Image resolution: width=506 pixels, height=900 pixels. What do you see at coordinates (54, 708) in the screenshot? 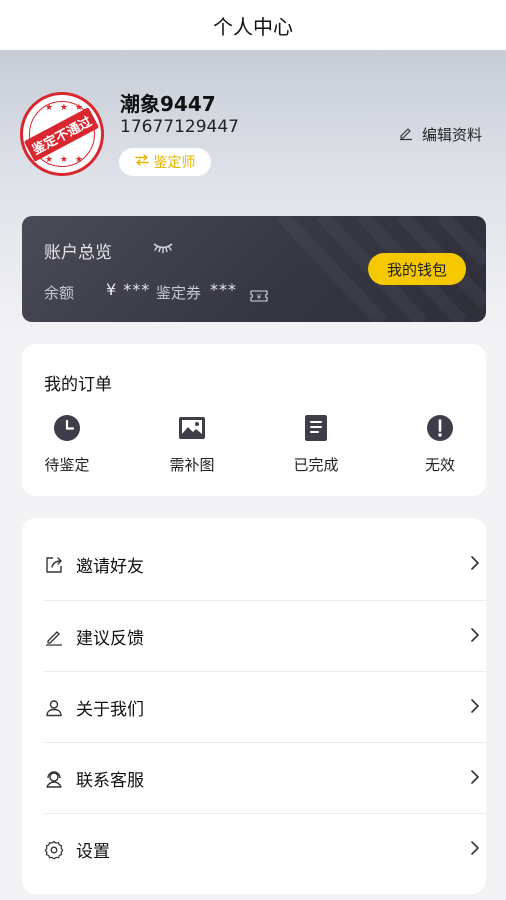
I see `person-icon` at bounding box center [54, 708].